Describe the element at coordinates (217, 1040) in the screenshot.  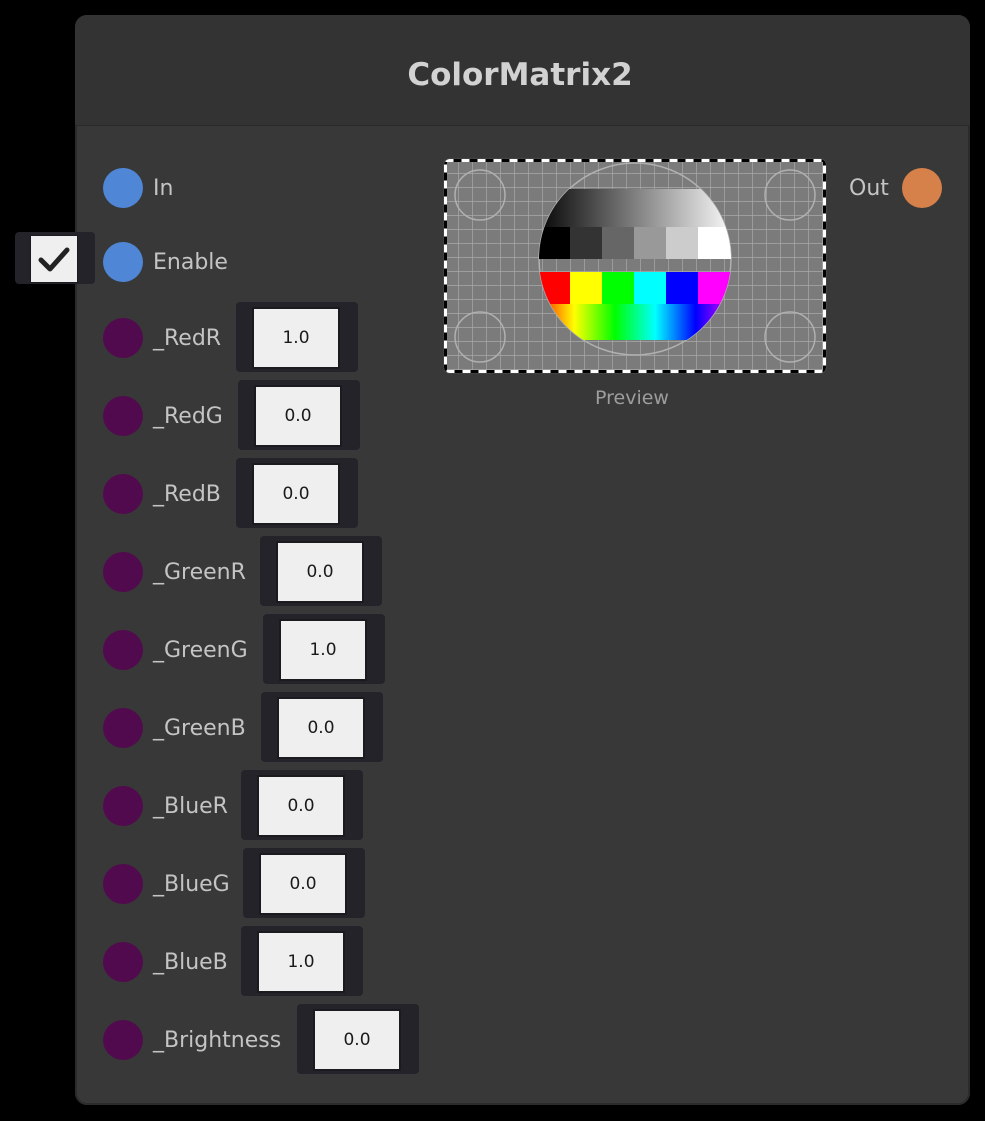
I see `brightness-label: _Brightness` at that location.